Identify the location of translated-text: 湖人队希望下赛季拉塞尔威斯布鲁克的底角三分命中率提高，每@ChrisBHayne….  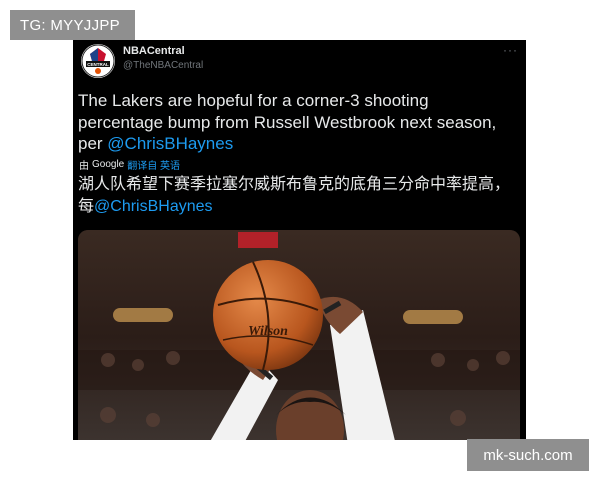
(298, 196).